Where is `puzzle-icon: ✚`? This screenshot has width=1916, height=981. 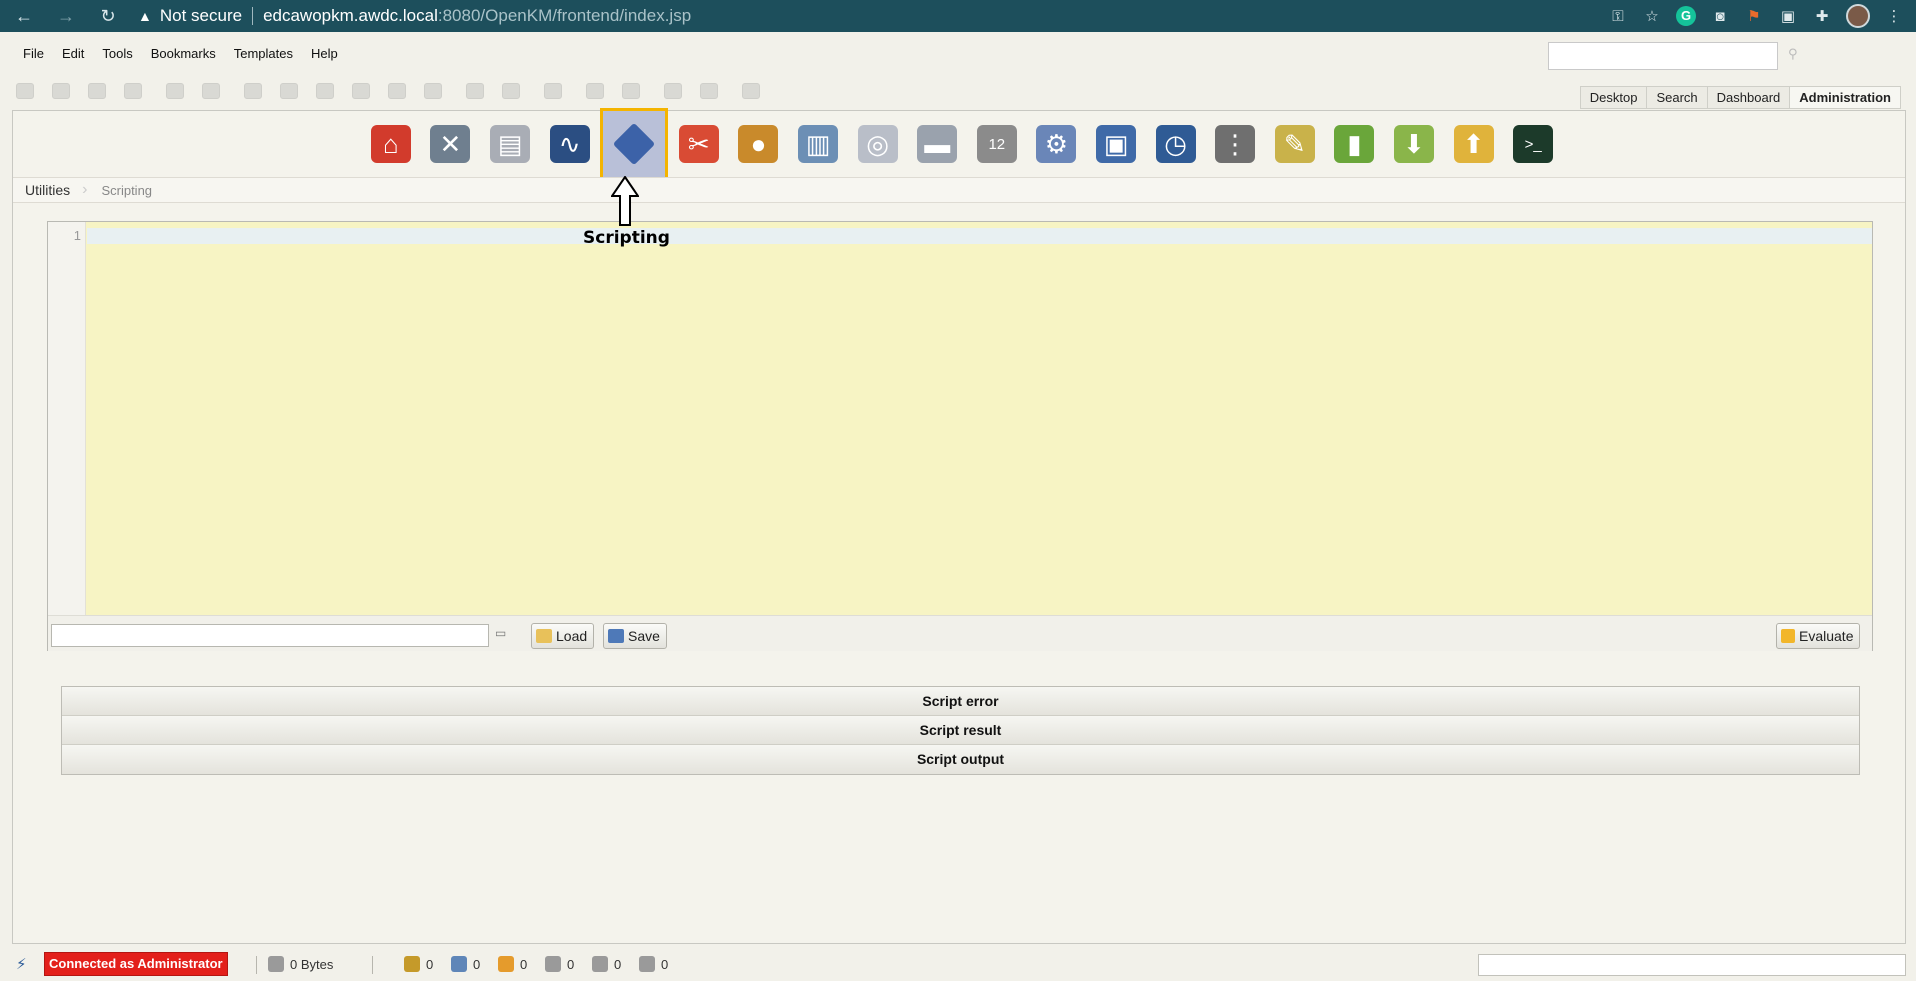
puzzle-icon: ✚ is located at coordinates (1822, 16).